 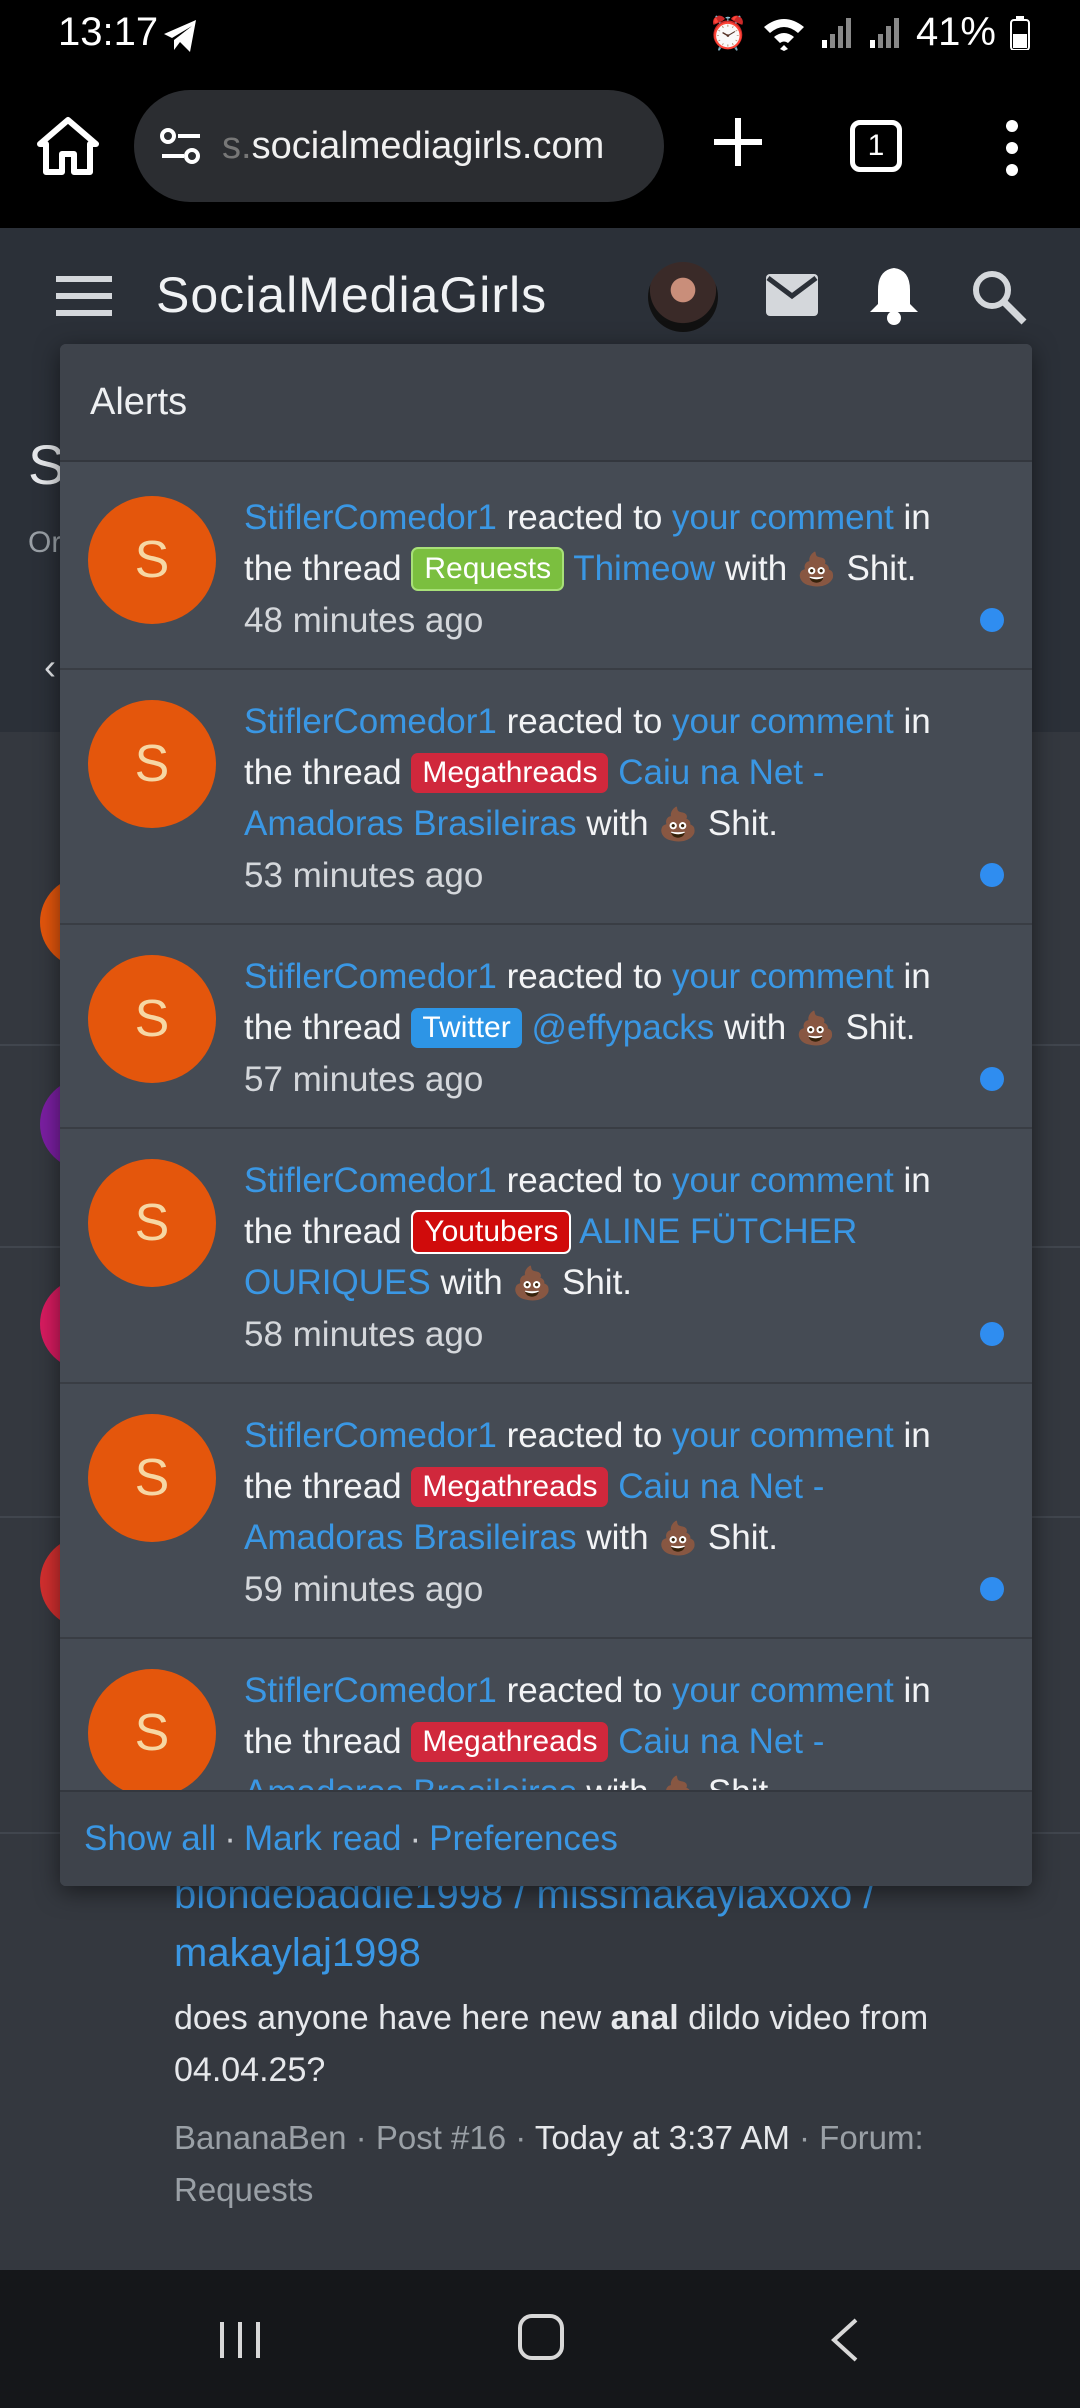 What do you see at coordinates (237, 145) in the screenshot?
I see `url-prefix: s.` at bounding box center [237, 145].